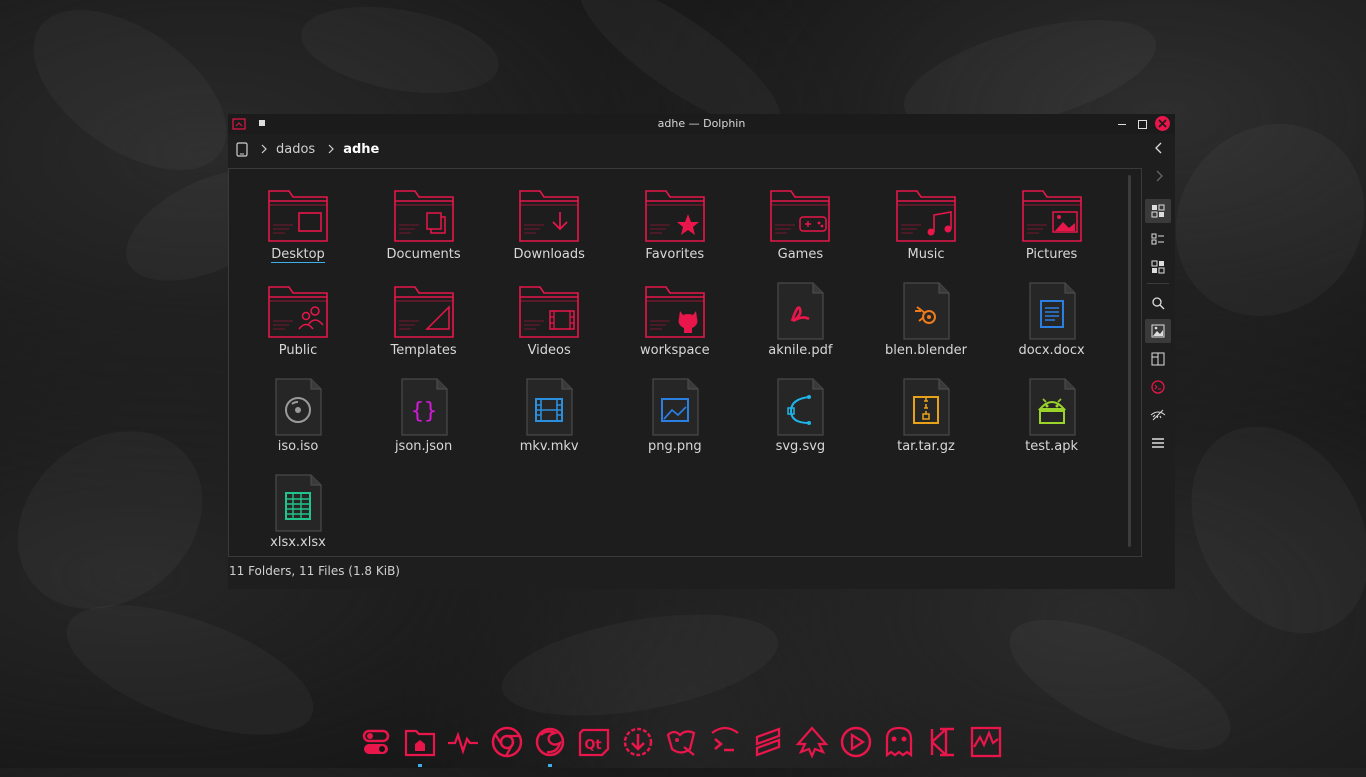 The width and height of the screenshot is (1366, 777). I want to click on item-label: xlsx.xlsx, so click(298, 542).